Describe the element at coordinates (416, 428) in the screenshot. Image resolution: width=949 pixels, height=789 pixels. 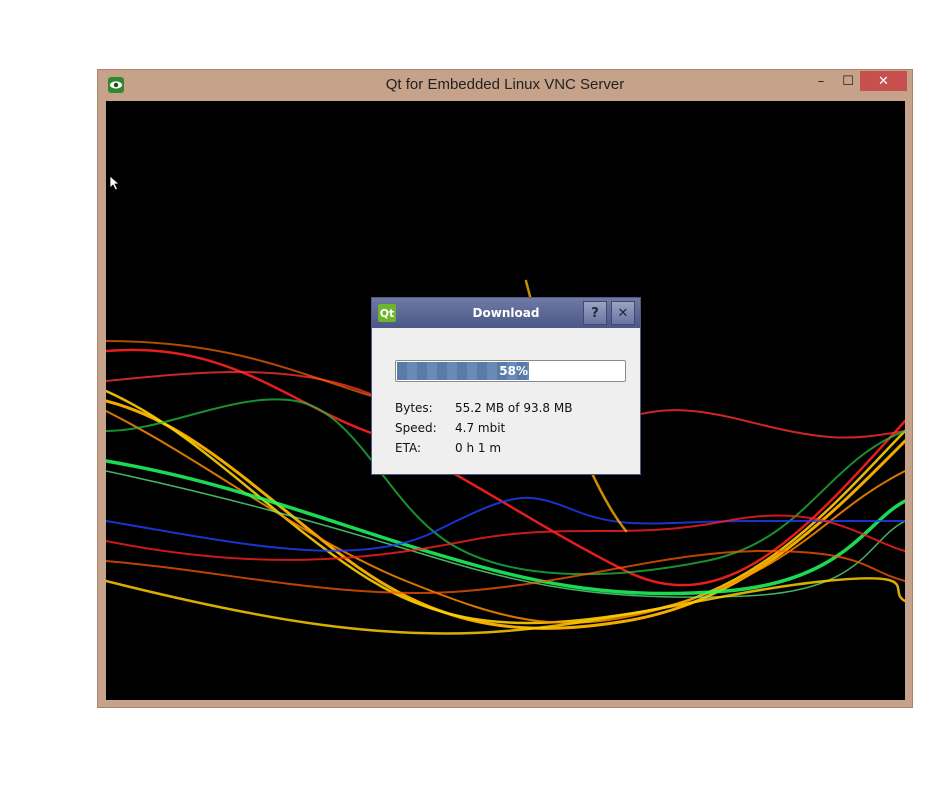
I see `speed-label: Speed:` at that location.